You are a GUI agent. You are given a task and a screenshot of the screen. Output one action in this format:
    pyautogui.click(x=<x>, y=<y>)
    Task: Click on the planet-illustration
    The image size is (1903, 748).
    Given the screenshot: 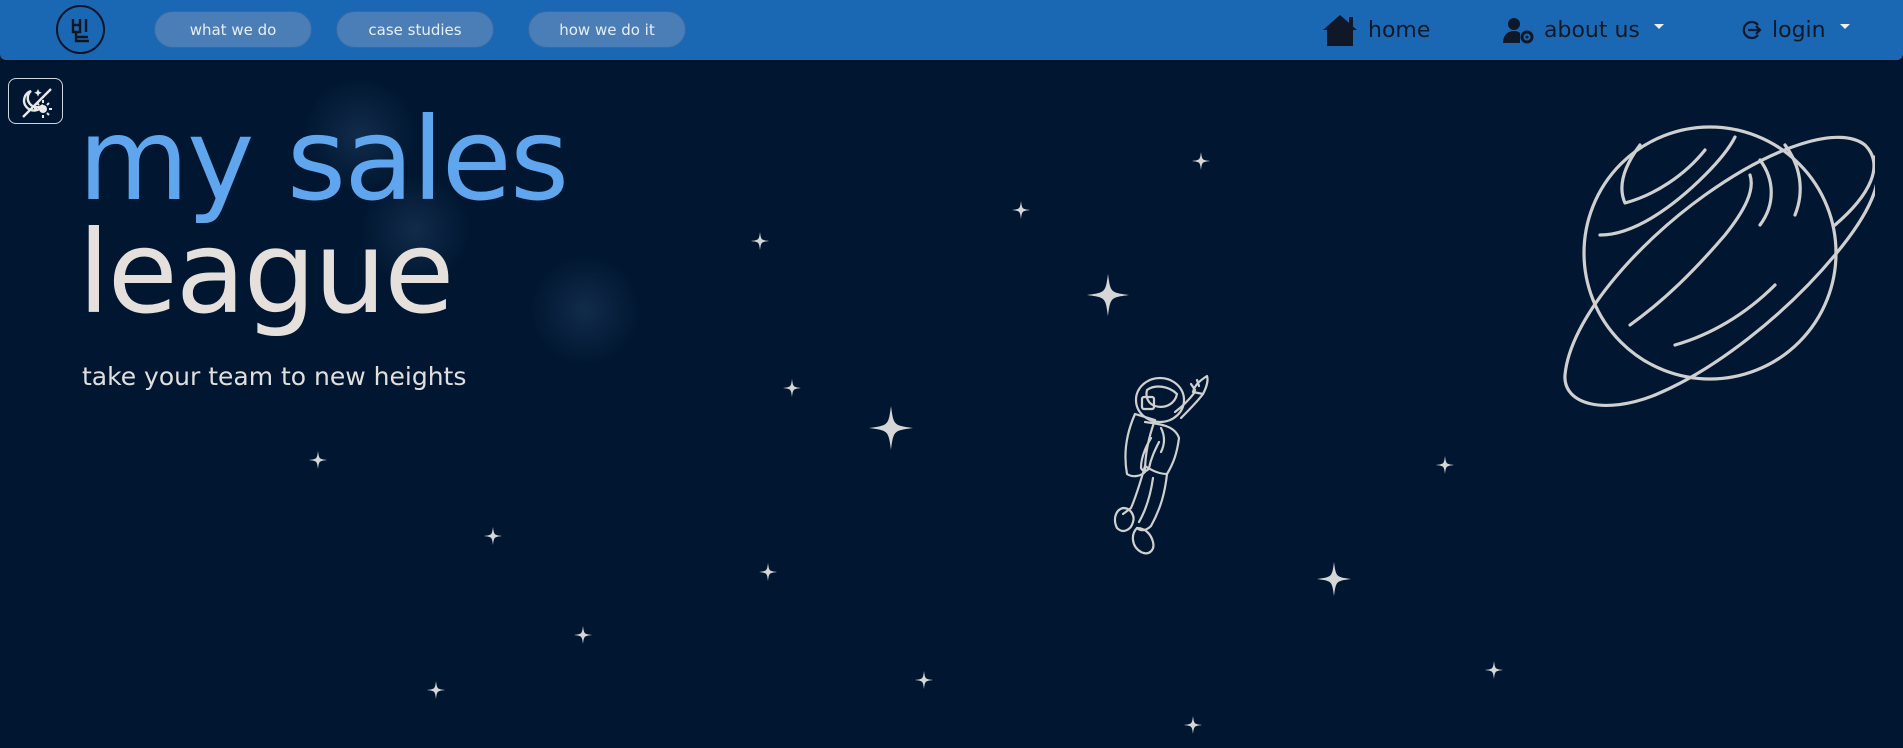 What is the action you would take?
    pyautogui.click(x=1719, y=266)
    